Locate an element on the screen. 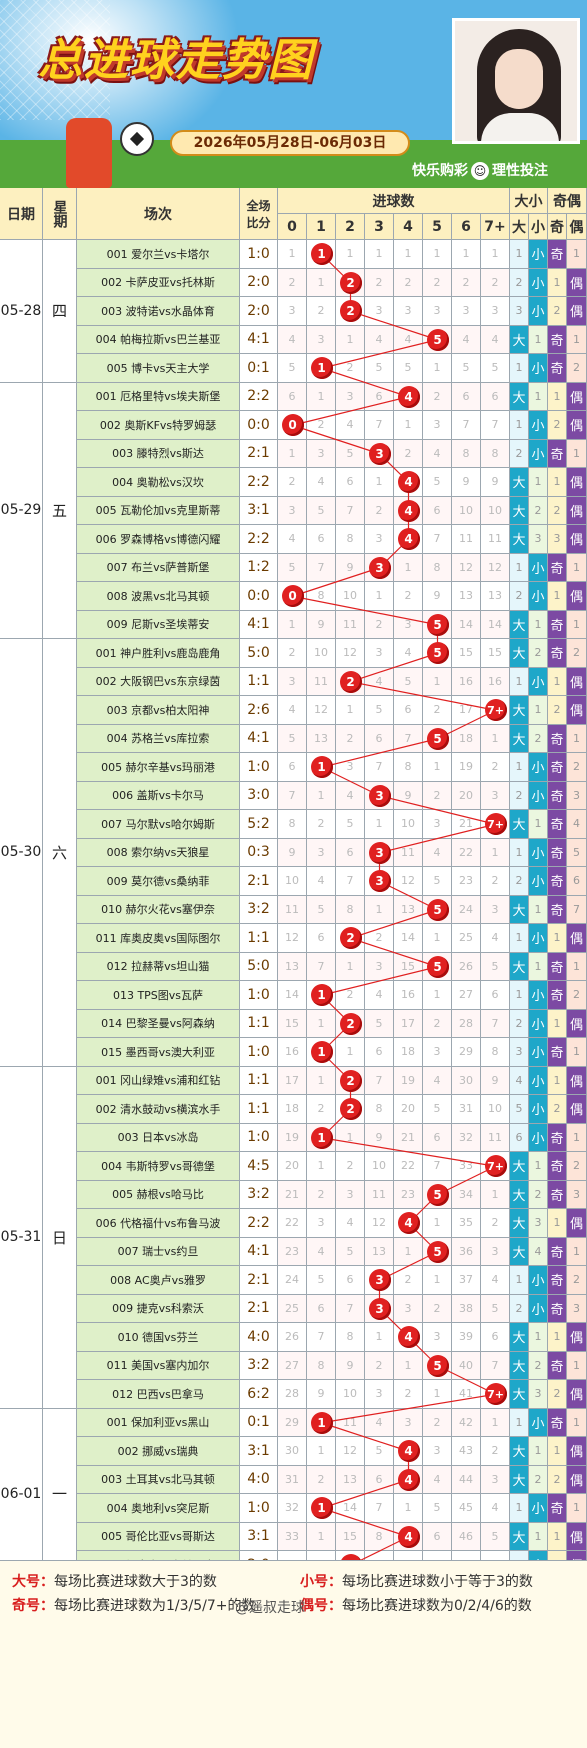  match-name: 012 拉赫蒂vs坦山猫 is located at coordinates (158, 966).